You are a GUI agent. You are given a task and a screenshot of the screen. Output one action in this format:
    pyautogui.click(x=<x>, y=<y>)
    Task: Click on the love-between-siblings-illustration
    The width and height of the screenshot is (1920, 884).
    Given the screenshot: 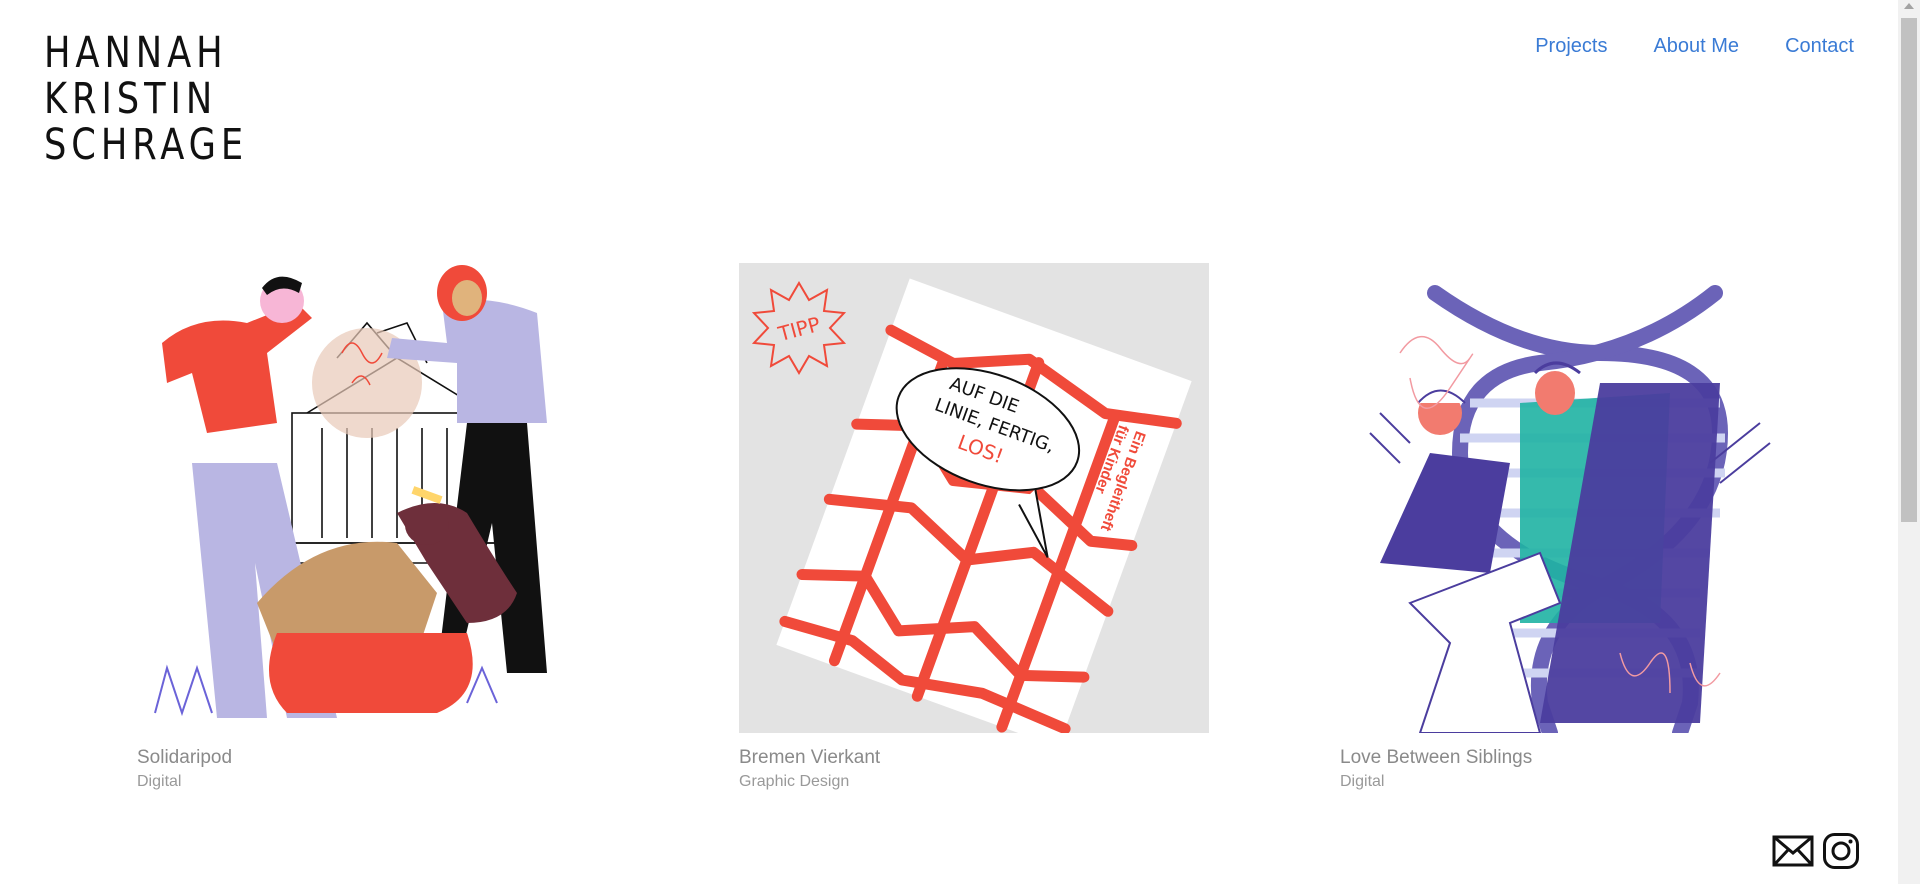 What is the action you would take?
    pyautogui.click(x=1575, y=498)
    